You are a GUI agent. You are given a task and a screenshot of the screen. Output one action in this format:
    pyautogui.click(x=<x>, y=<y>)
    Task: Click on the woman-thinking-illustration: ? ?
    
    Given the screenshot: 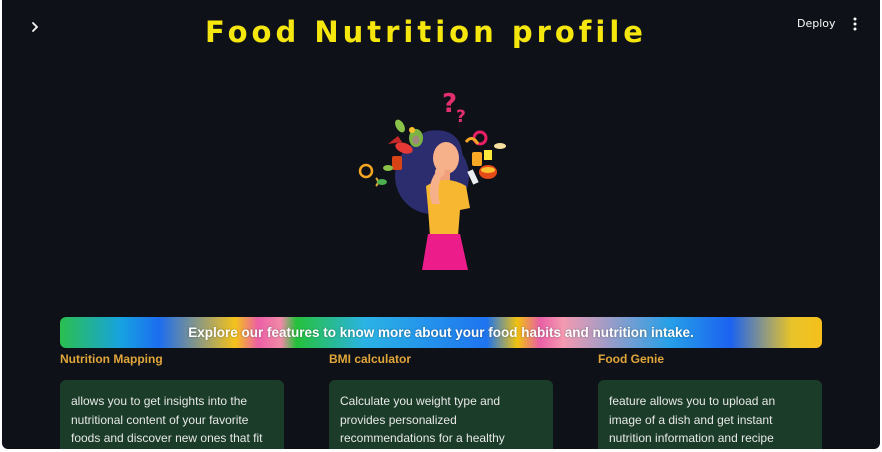 What is the action you would take?
    pyautogui.click(x=432, y=179)
    